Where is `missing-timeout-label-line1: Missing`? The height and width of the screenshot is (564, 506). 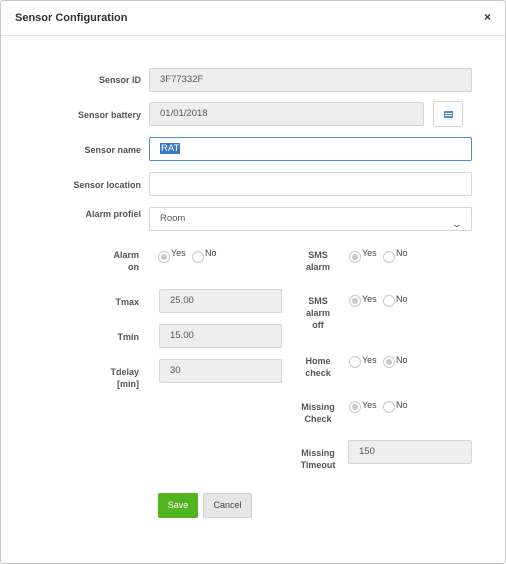 missing-timeout-label-line1: Missing is located at coordinates (318, 453).